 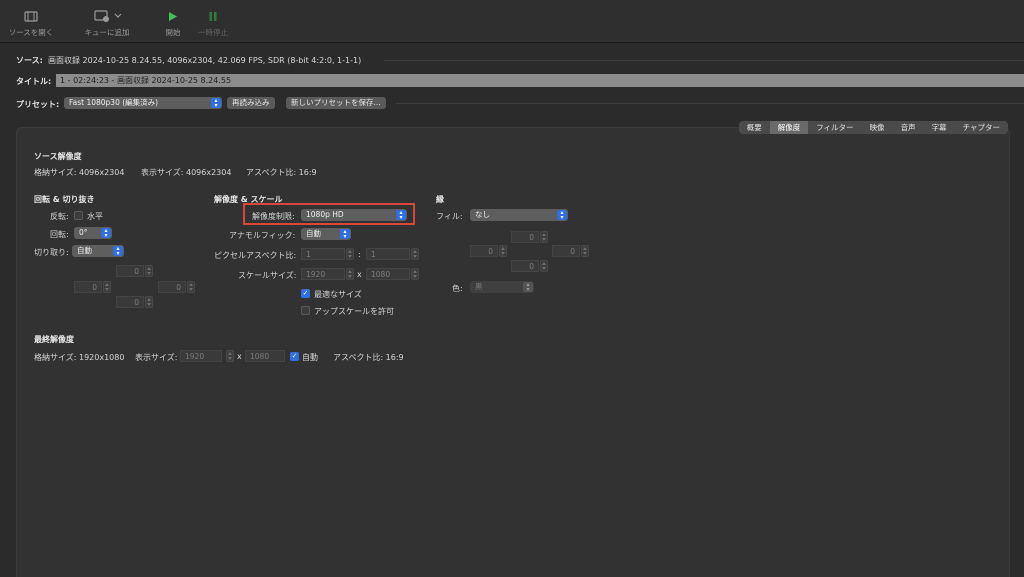 What do you see at coordinates (130, 302) in the screenshot?
I see `crop-bottom-input: 0` at bounding box center [130, 302].